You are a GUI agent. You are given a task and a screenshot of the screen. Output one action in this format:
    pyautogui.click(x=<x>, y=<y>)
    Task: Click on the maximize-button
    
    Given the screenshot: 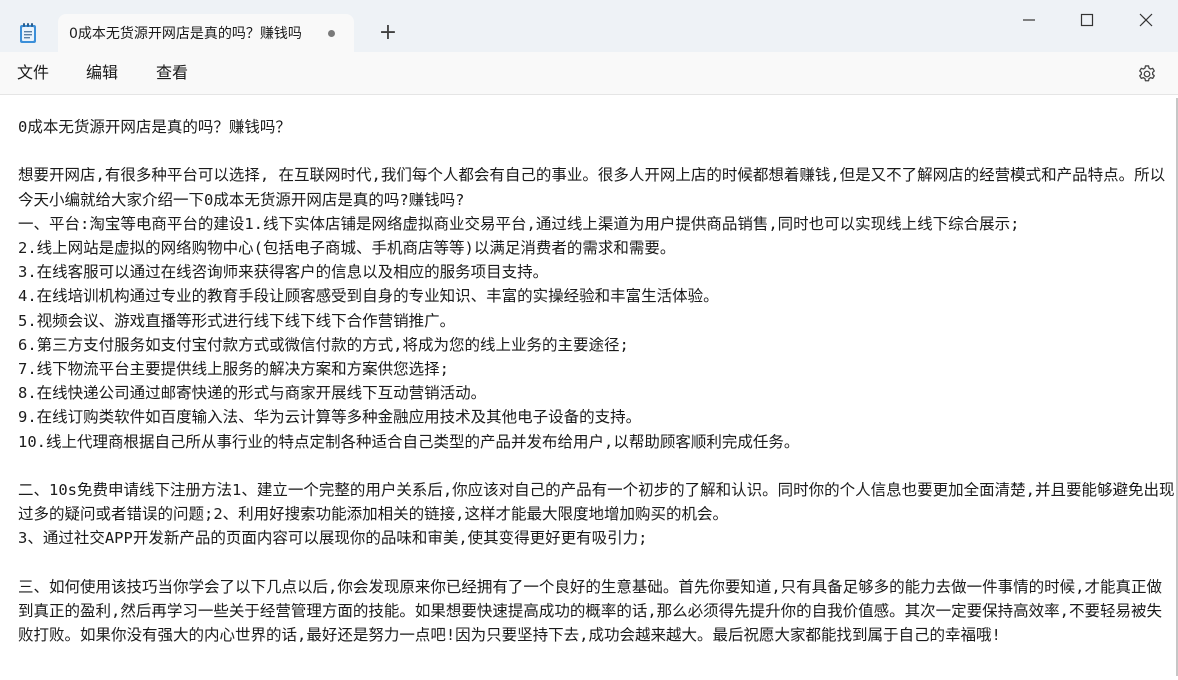 What is the action you would take?
    pyautogui.click(x=1087, y=20)
    